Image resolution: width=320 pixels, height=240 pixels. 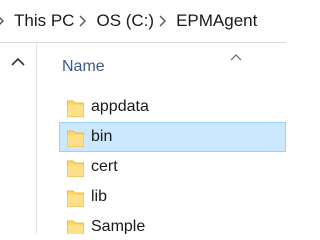 I want to click on sort-ascending-icon, so click(x=236, y=54).